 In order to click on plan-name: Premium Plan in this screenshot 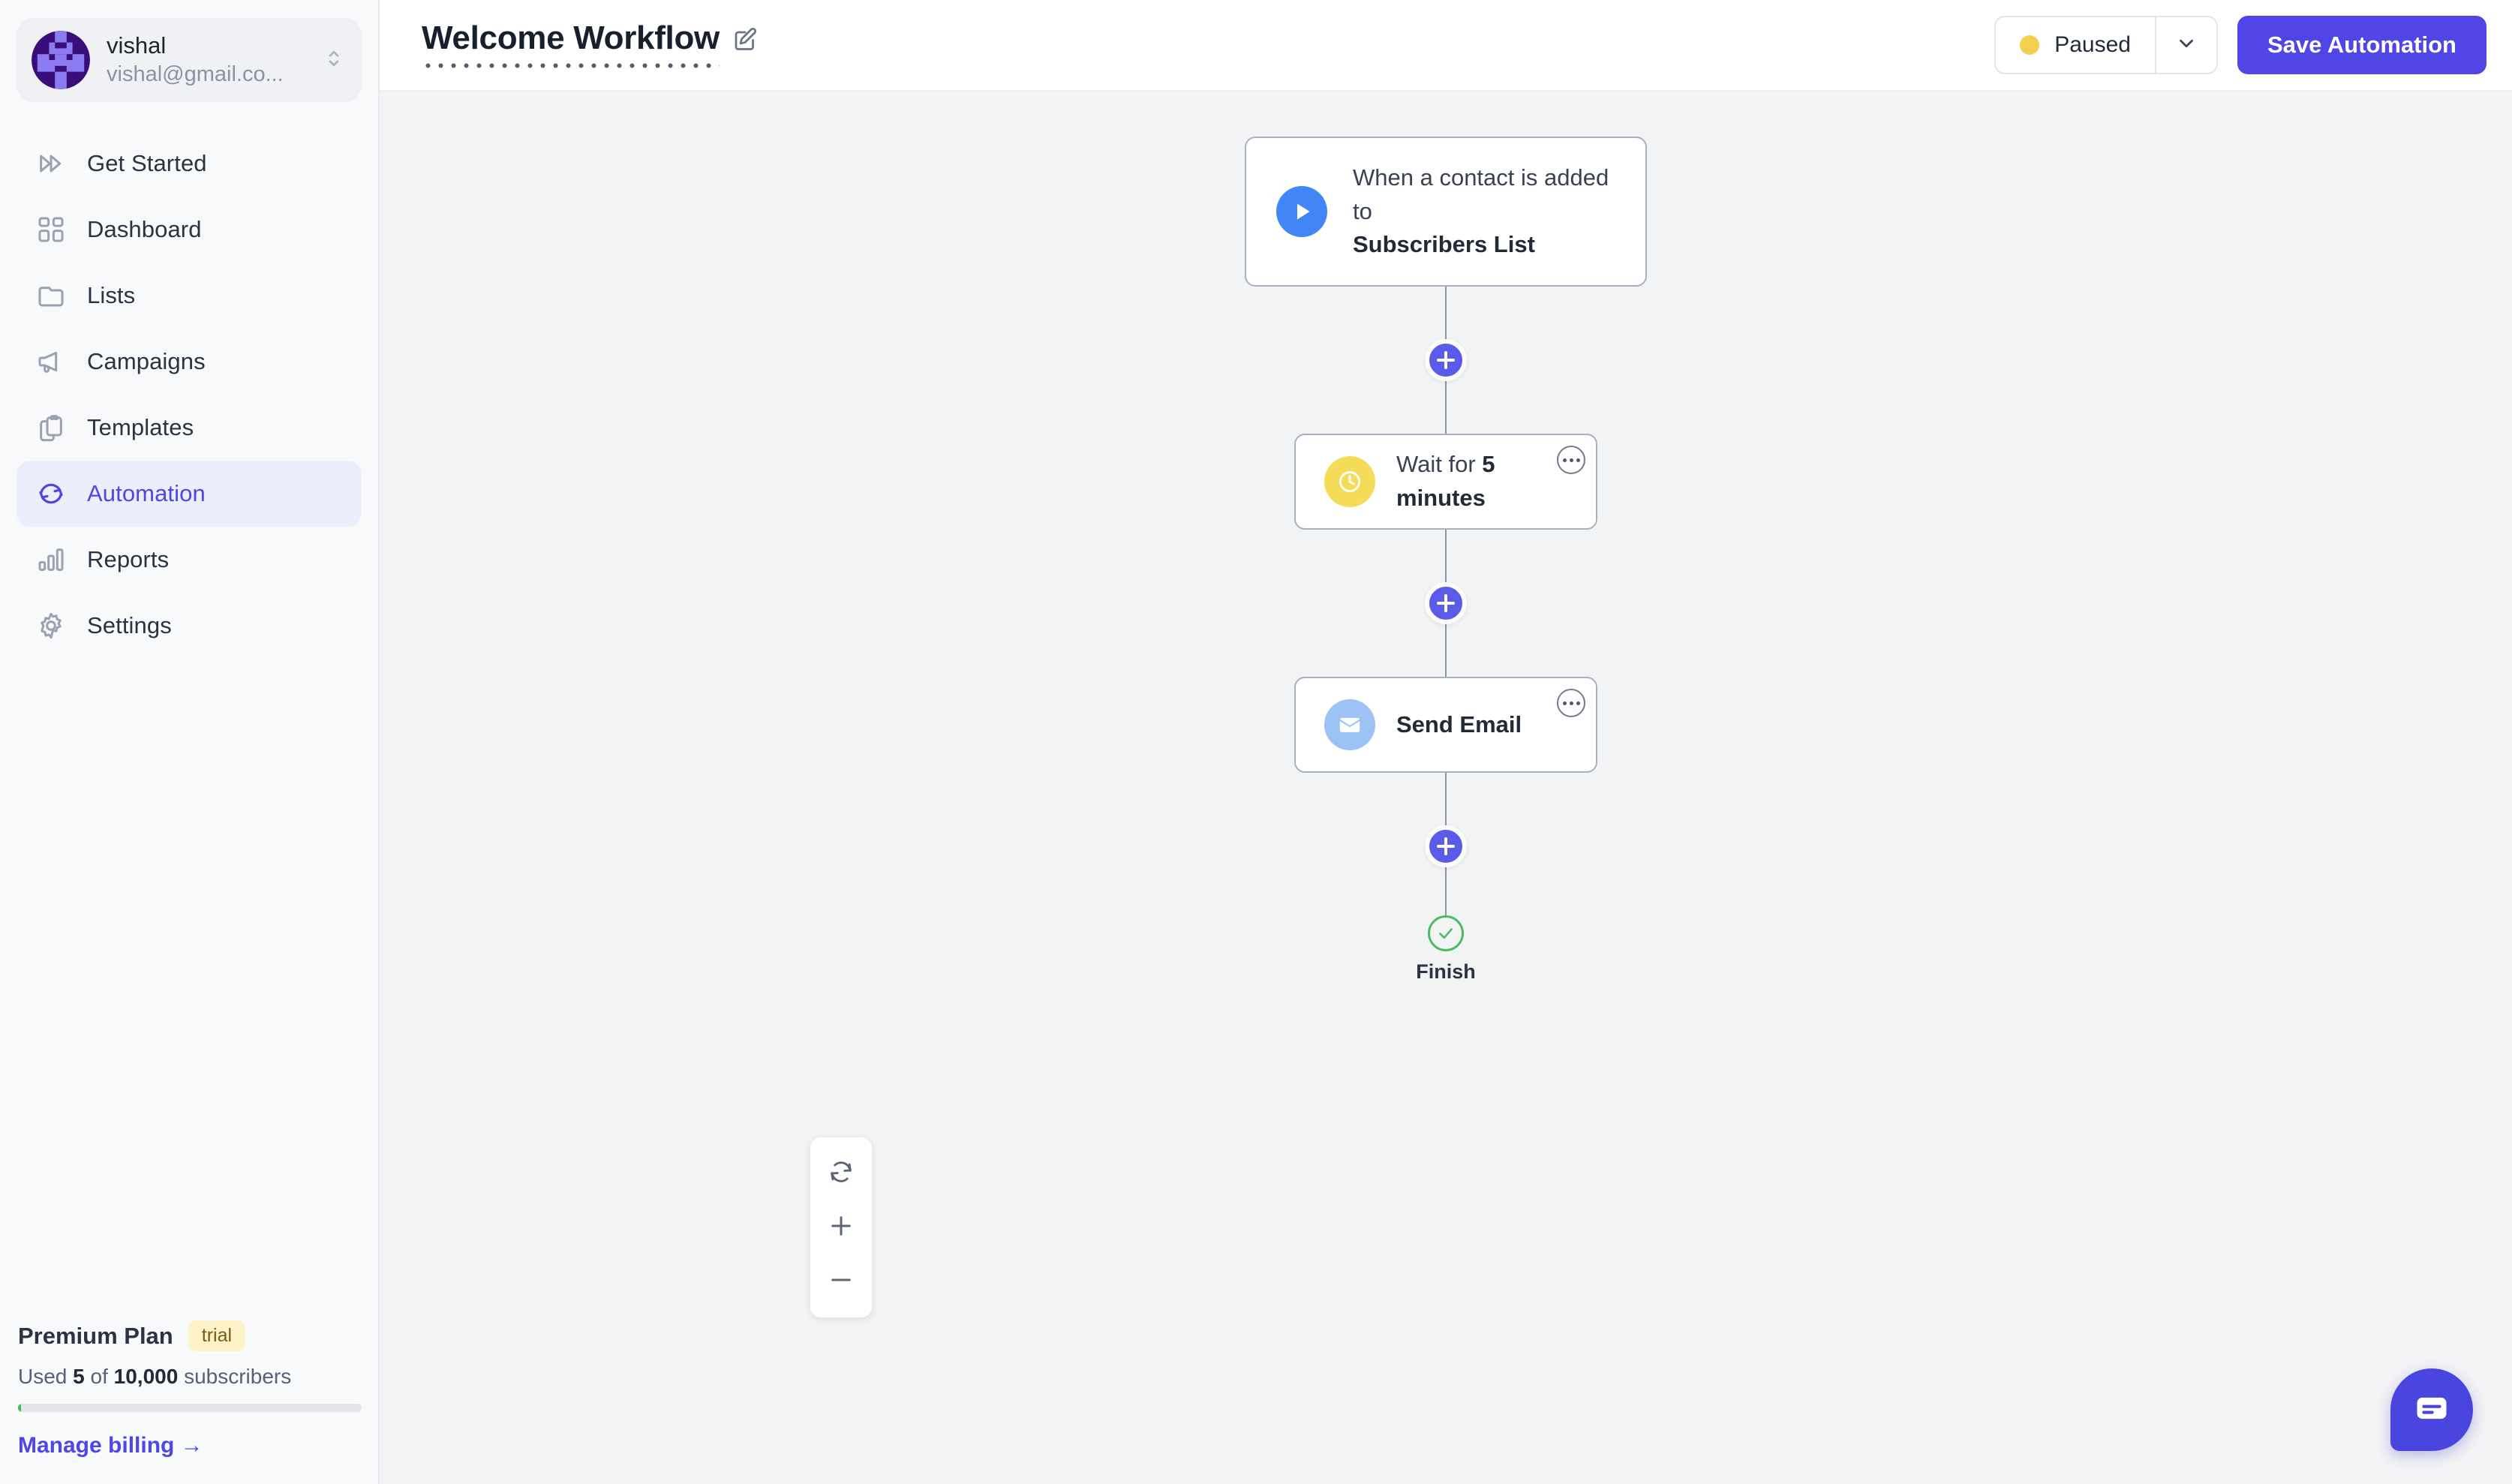, I will do `click(95, 1335)`.